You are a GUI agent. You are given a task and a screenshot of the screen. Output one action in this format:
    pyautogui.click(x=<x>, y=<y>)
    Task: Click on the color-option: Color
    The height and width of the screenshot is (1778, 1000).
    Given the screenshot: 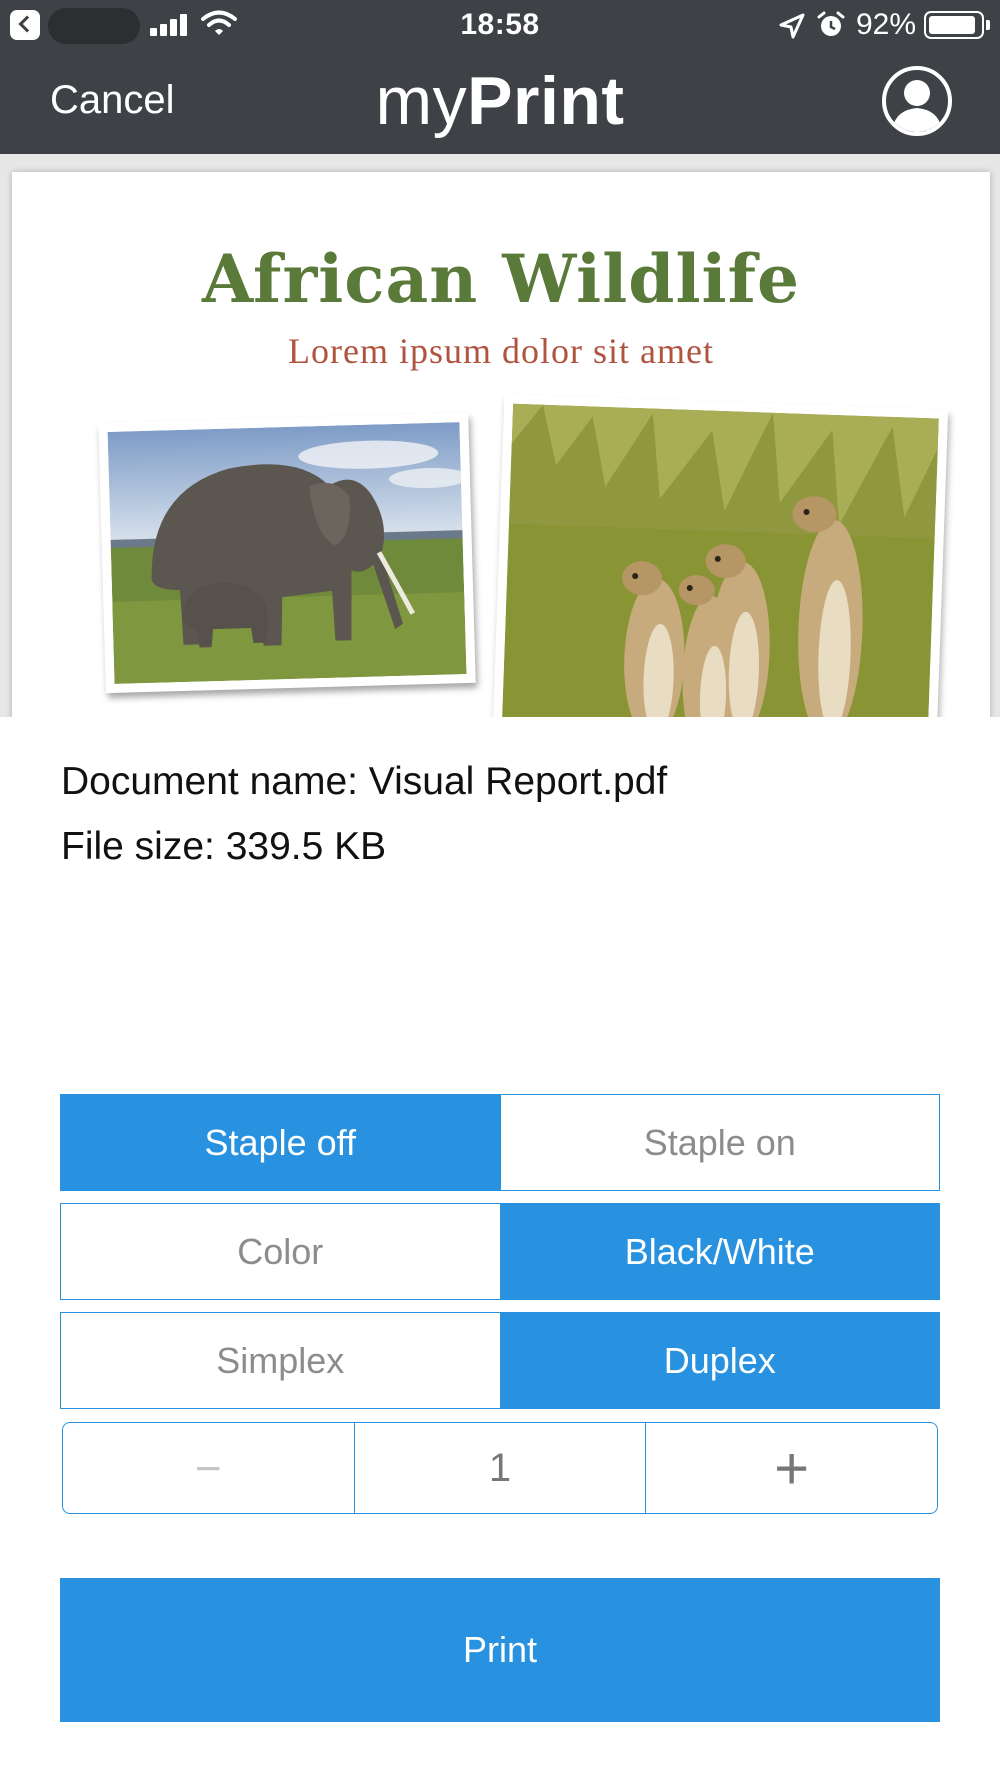 What is the action you would take?
    pyautogui.click(x=280, y=1251)
    